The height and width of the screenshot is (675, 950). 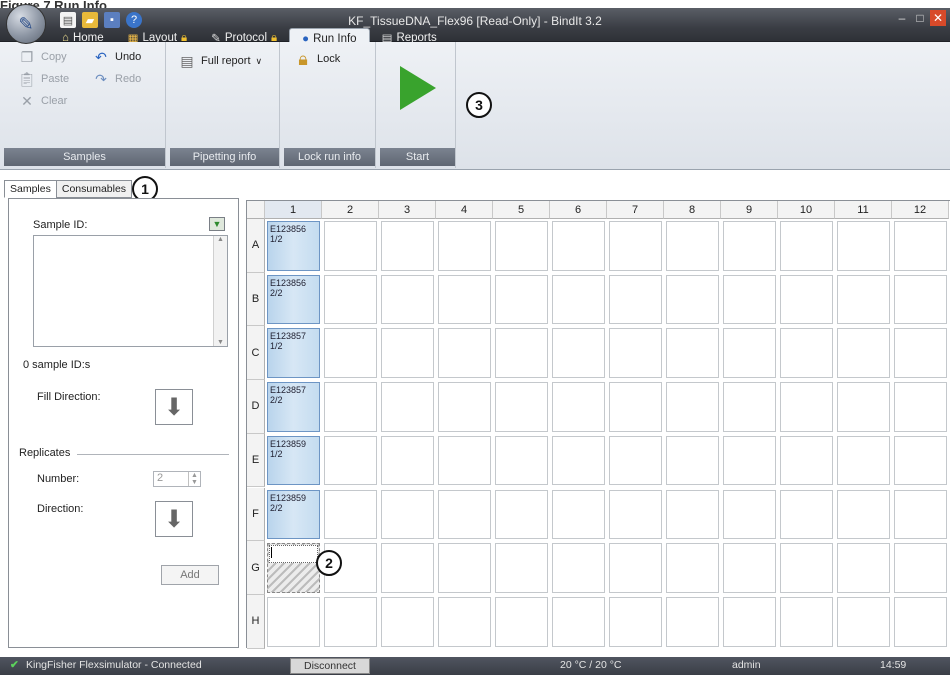 I want to click on row-header: B, so click(x=256, y=299).